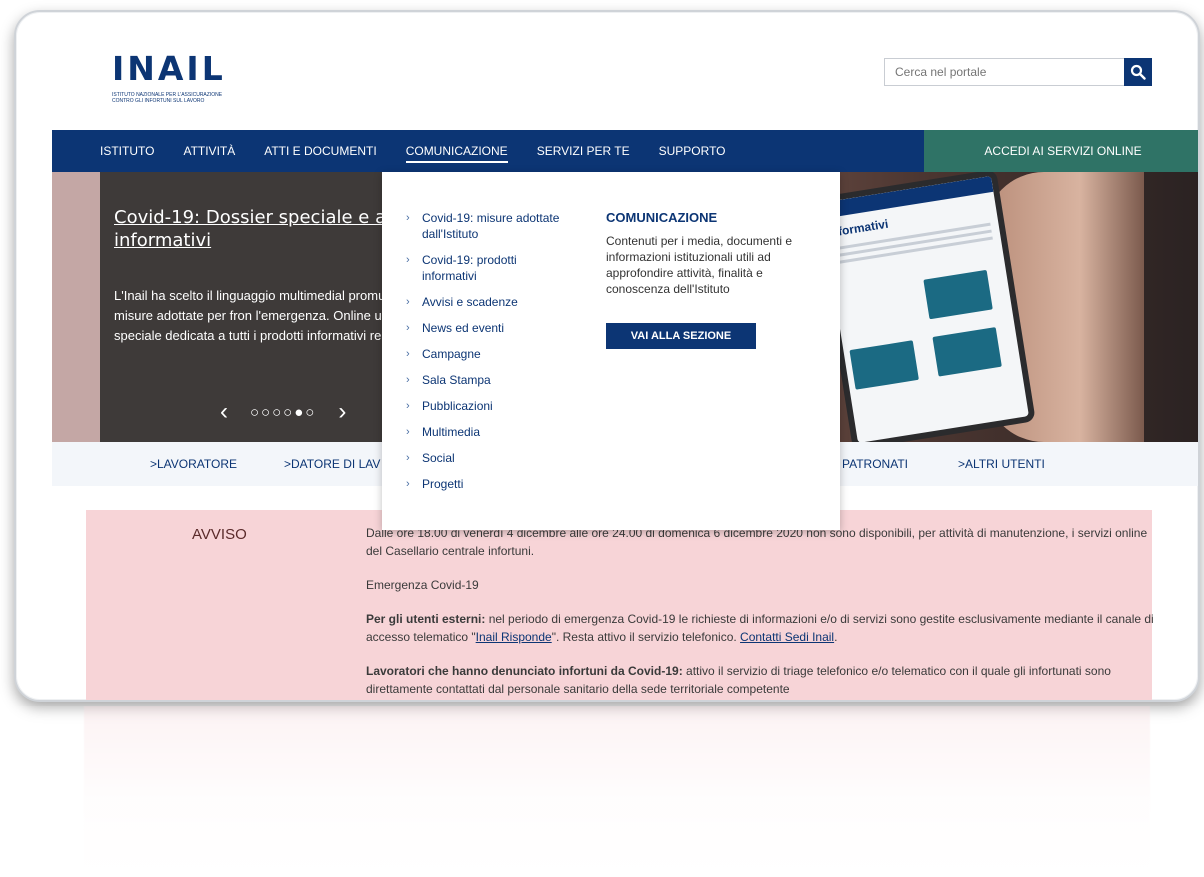 Image resolution: width=1204 pixels, height=877 pixels. I want to click on dropdown-section-title: COMUNICAZIONE, so click(662, 217).